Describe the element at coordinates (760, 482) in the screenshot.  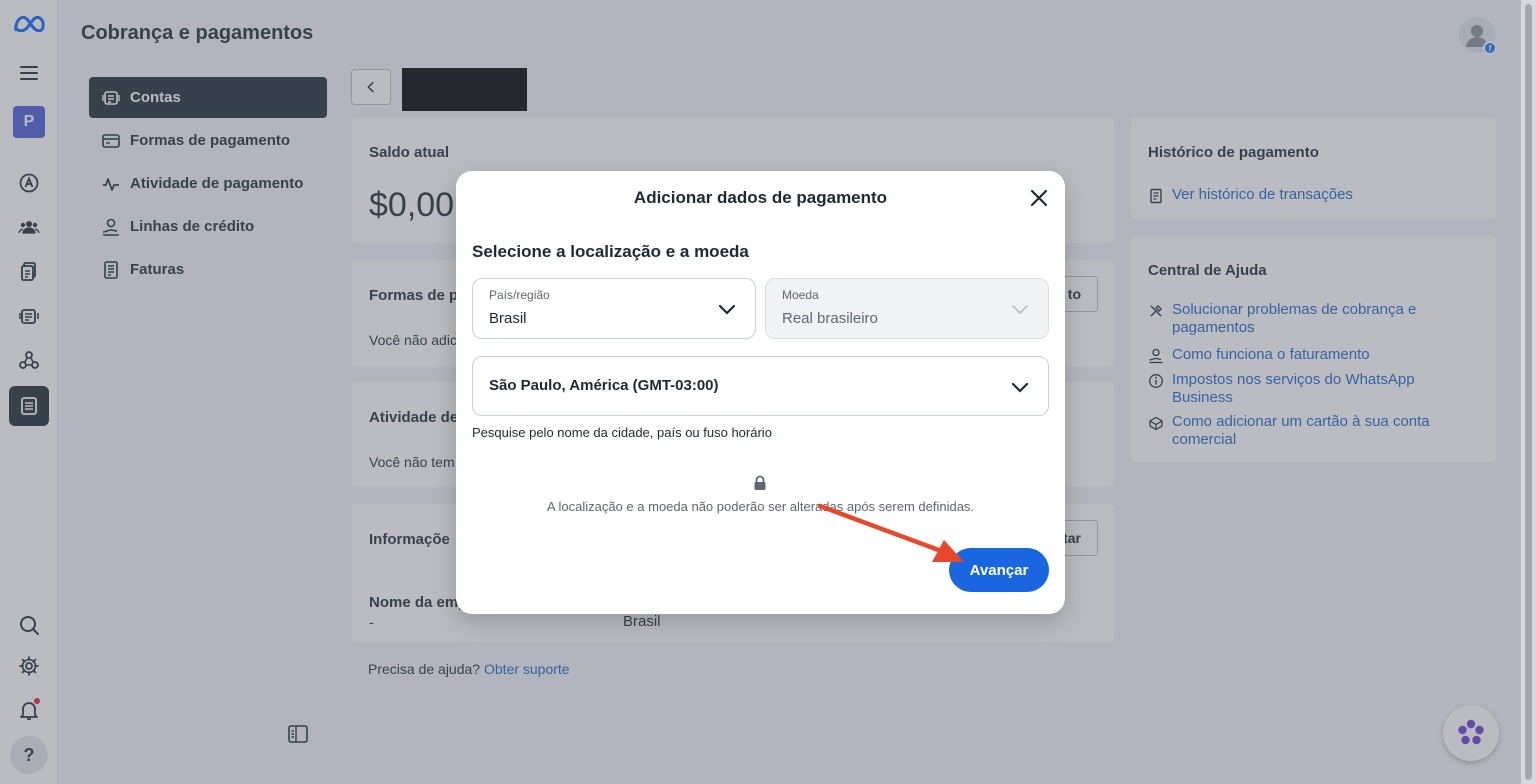
I see `lock-icon` at that location.